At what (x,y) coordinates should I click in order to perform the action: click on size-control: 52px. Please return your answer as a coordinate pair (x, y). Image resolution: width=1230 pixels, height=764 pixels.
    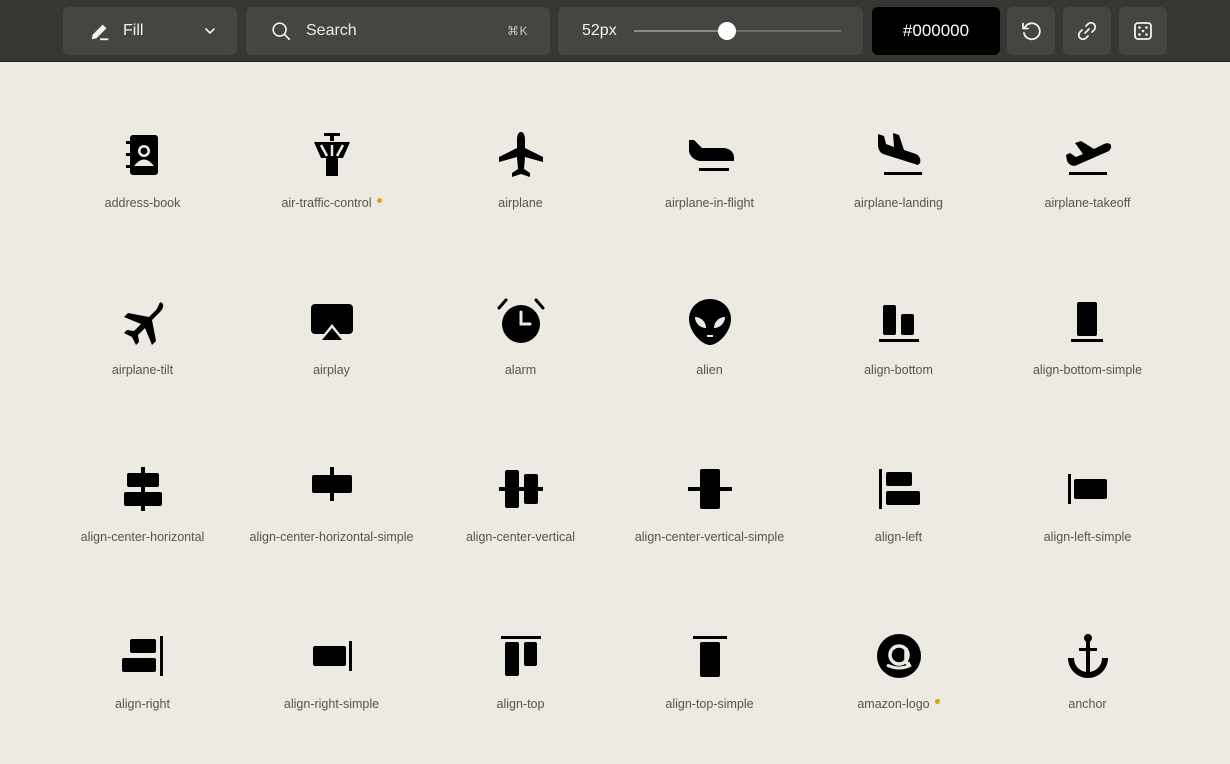
    Looking at the image, I should click on (710, 31).